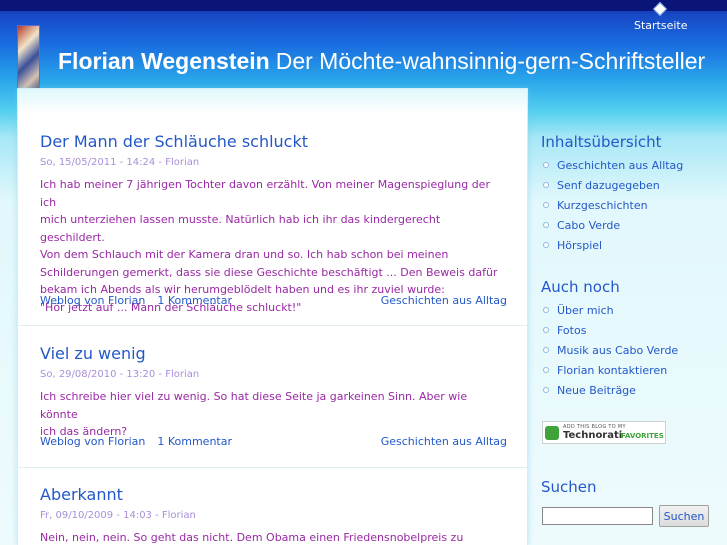 Image resolution: width=727 pixels, height=545 pixels. I want to click on search-form: Suchen, so click(632, 516).